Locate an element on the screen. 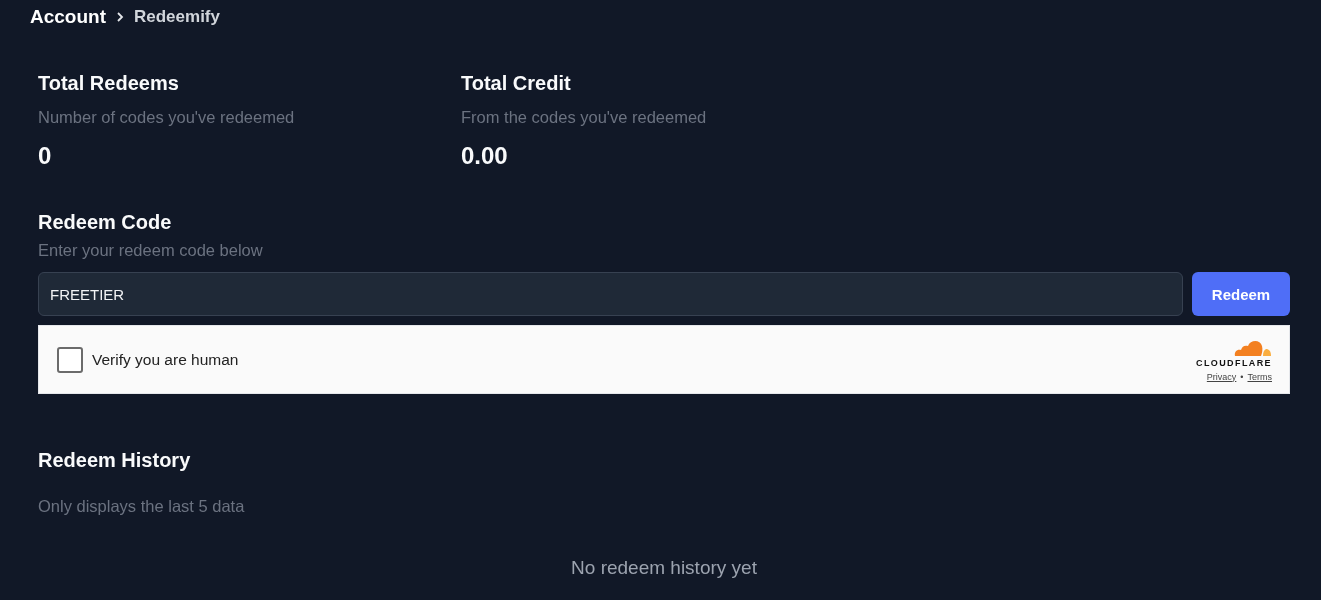  terms-link: Terms is located at coordinates (1259, 376).